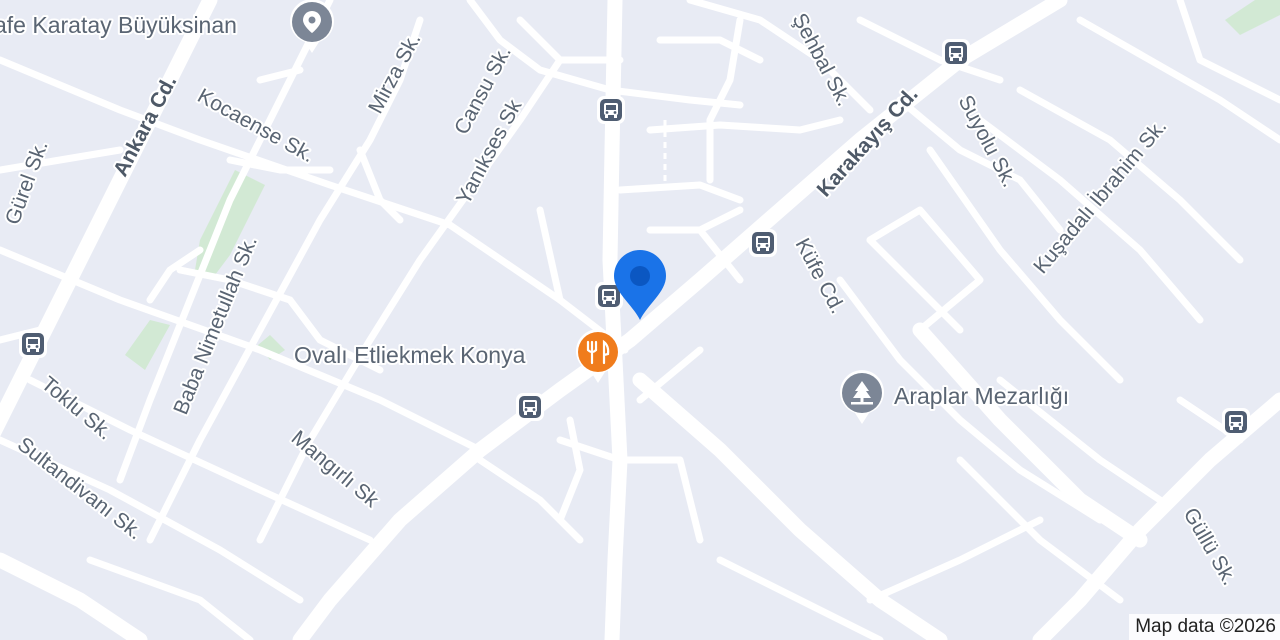 The image size is (1280, 640). Describe the element at coordinates (27, 183) in the screenshot. I see `street-label-gurel: Gürel Sk.` at that location.